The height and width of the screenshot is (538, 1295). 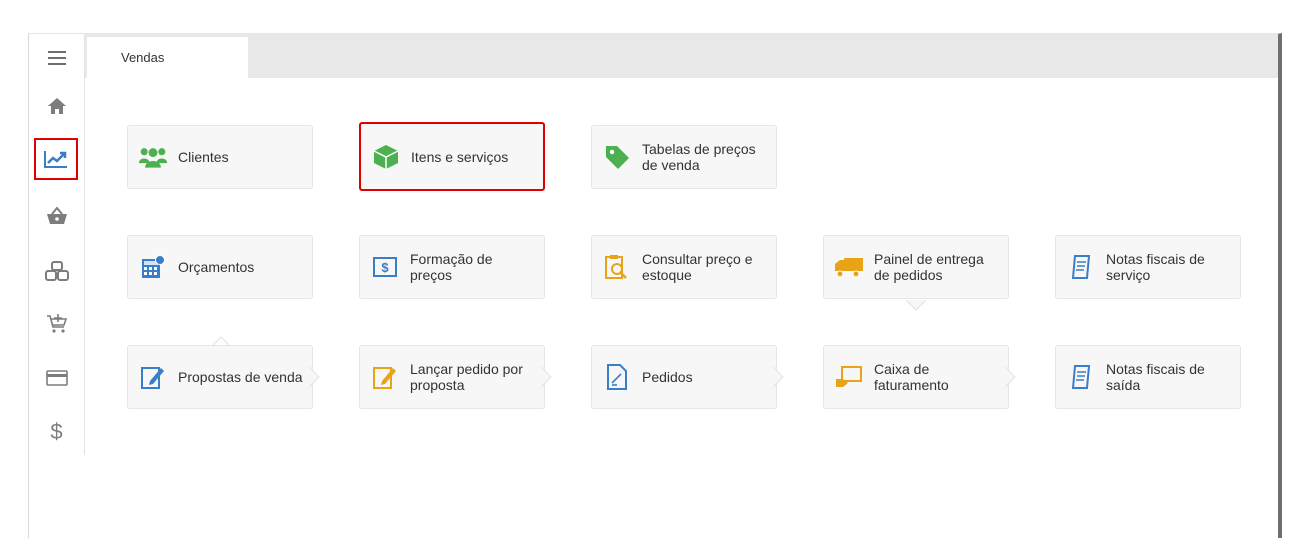 What do you see at coordinates (216, 267) in the screenshot?
I see `tile-label: Orçamentos` at bounding box center [216, 267].